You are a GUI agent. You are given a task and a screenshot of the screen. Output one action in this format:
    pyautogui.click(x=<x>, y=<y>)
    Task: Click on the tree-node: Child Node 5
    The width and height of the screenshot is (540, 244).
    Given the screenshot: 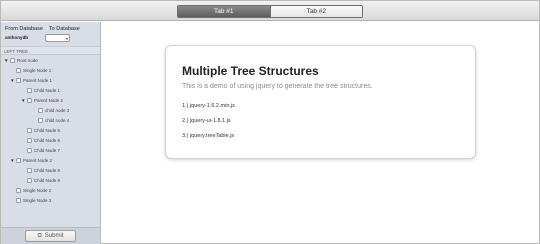 What is the action you would take?
    pyautogui.click(x=43, y=130)
    